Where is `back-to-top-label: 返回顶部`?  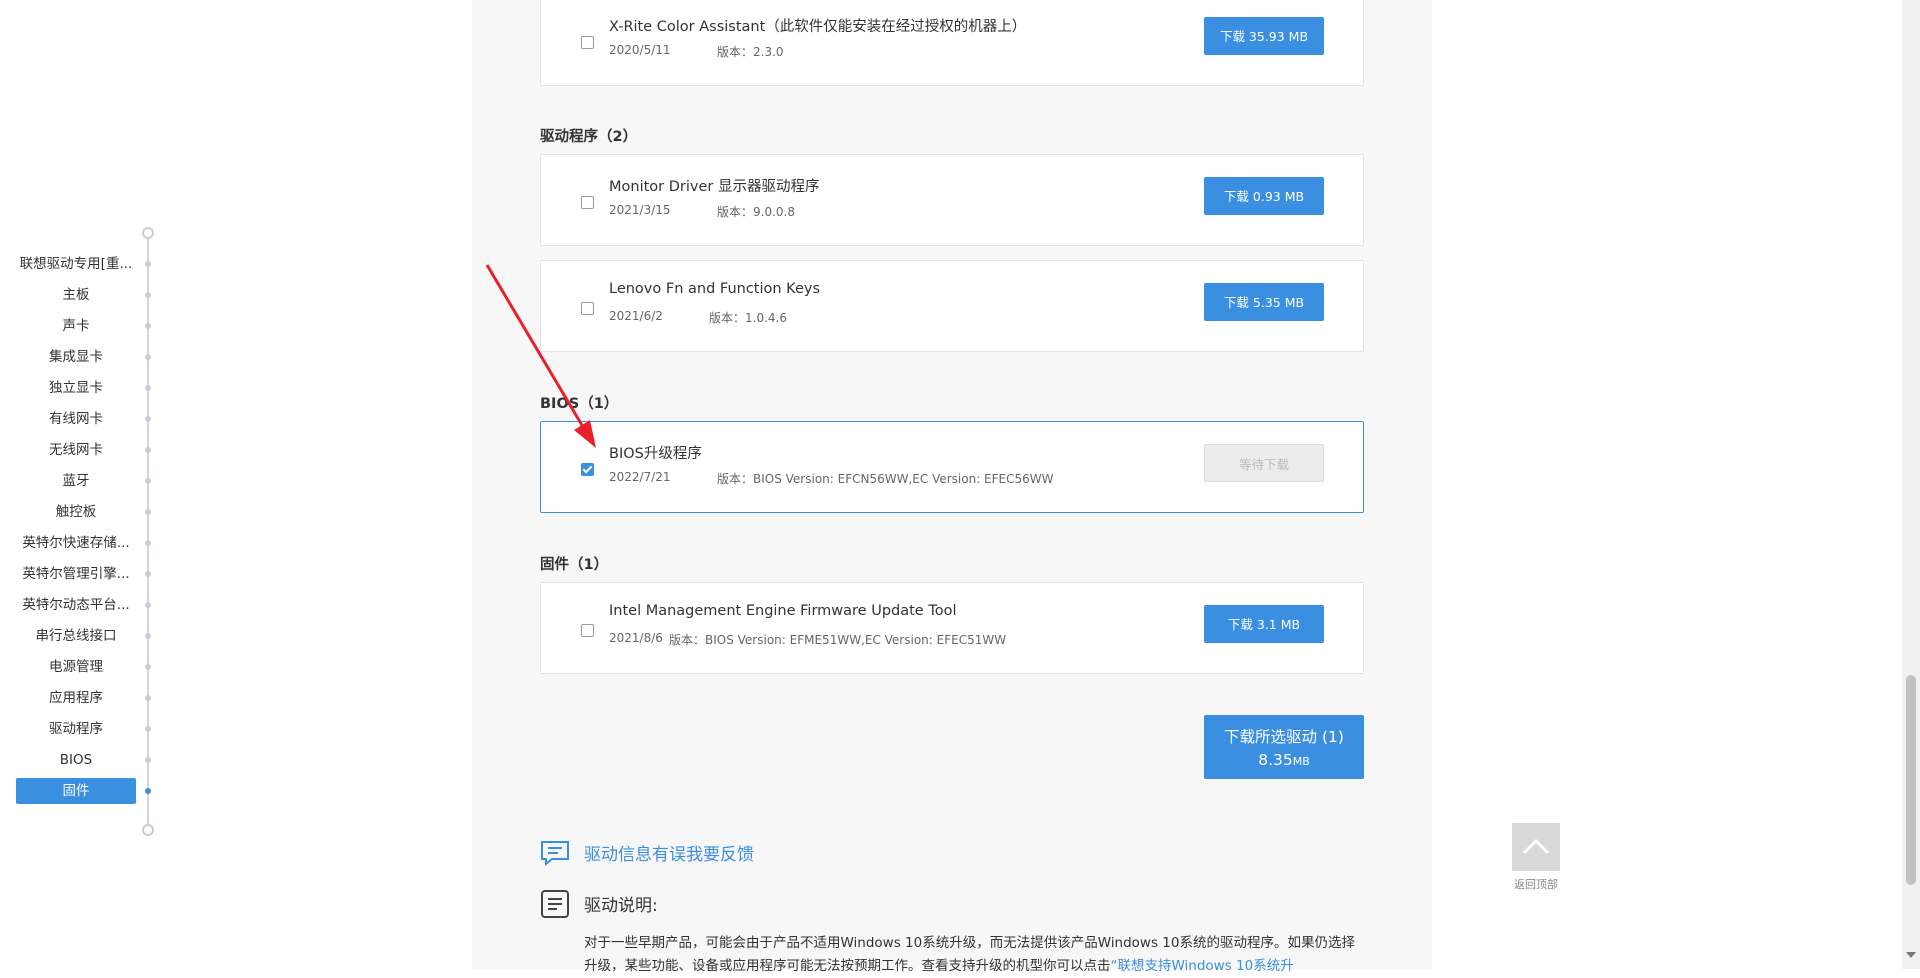 back-to-top-label: 返回顶部 is located at coordinates (1536, 884).